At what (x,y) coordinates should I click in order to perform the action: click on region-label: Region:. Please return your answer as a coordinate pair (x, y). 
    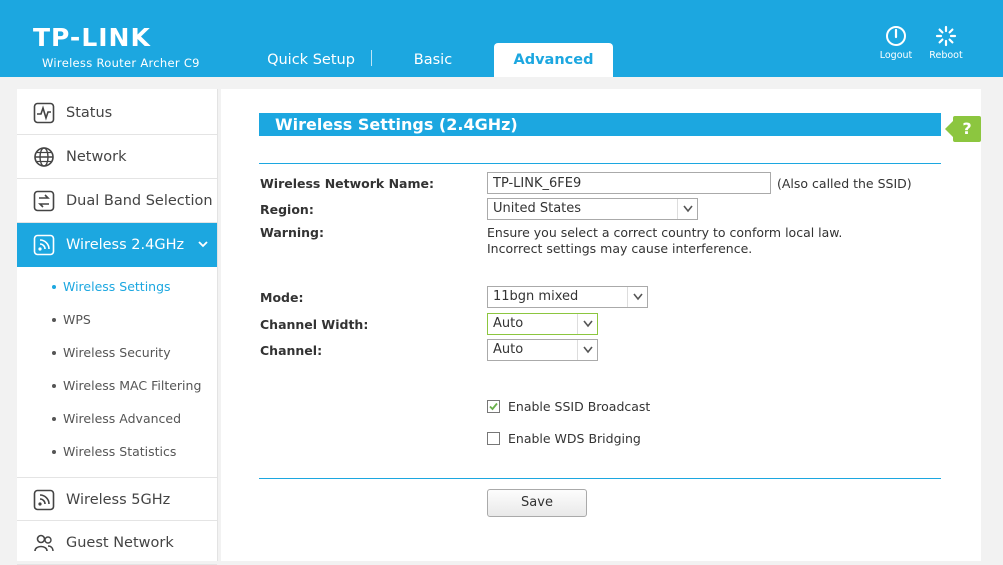
    Looking at the image, I should click on (287, 209).